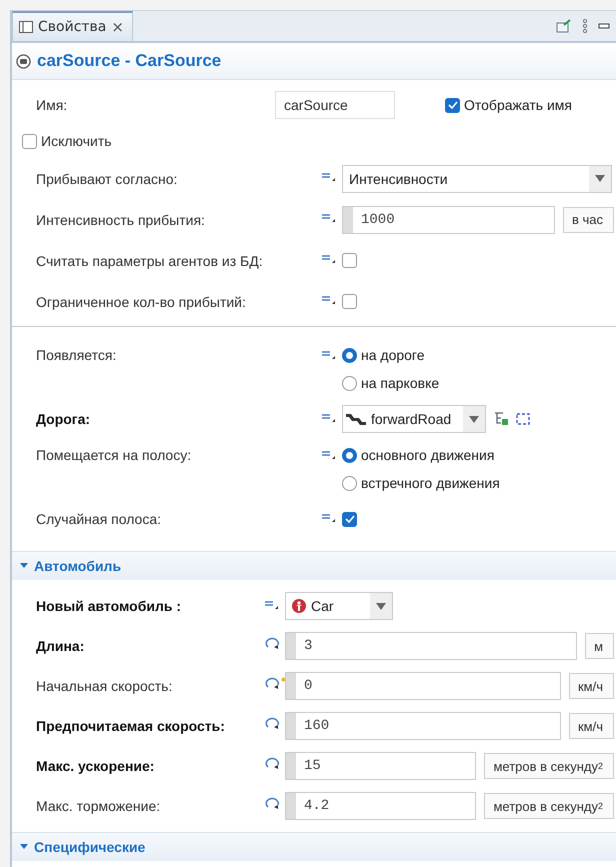  What do you see at coordinates (77, 354) in the screenshot?
I see `field-label: Появляется:` at bounding box center [77, 354].